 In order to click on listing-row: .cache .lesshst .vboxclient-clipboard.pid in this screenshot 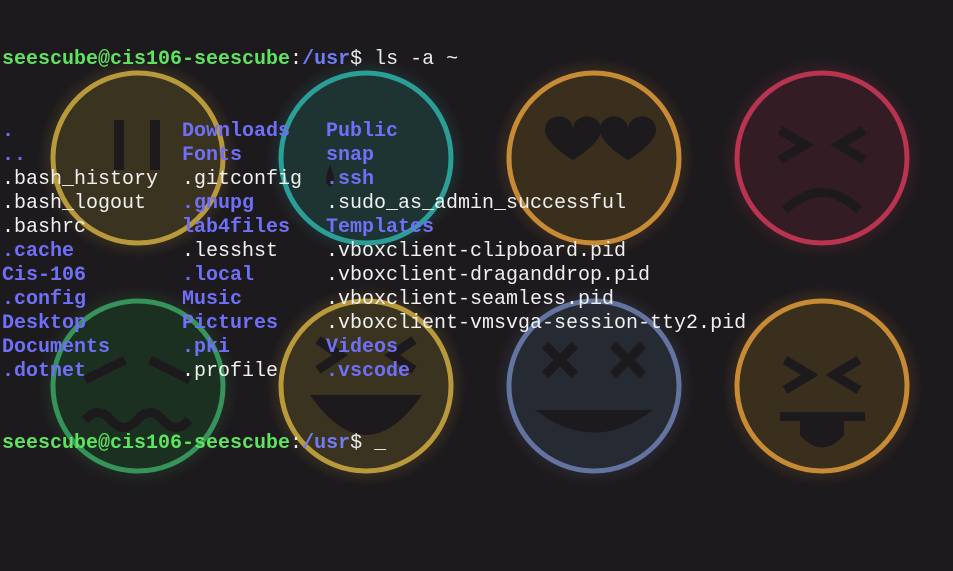, I will do `click(414, 252)`.